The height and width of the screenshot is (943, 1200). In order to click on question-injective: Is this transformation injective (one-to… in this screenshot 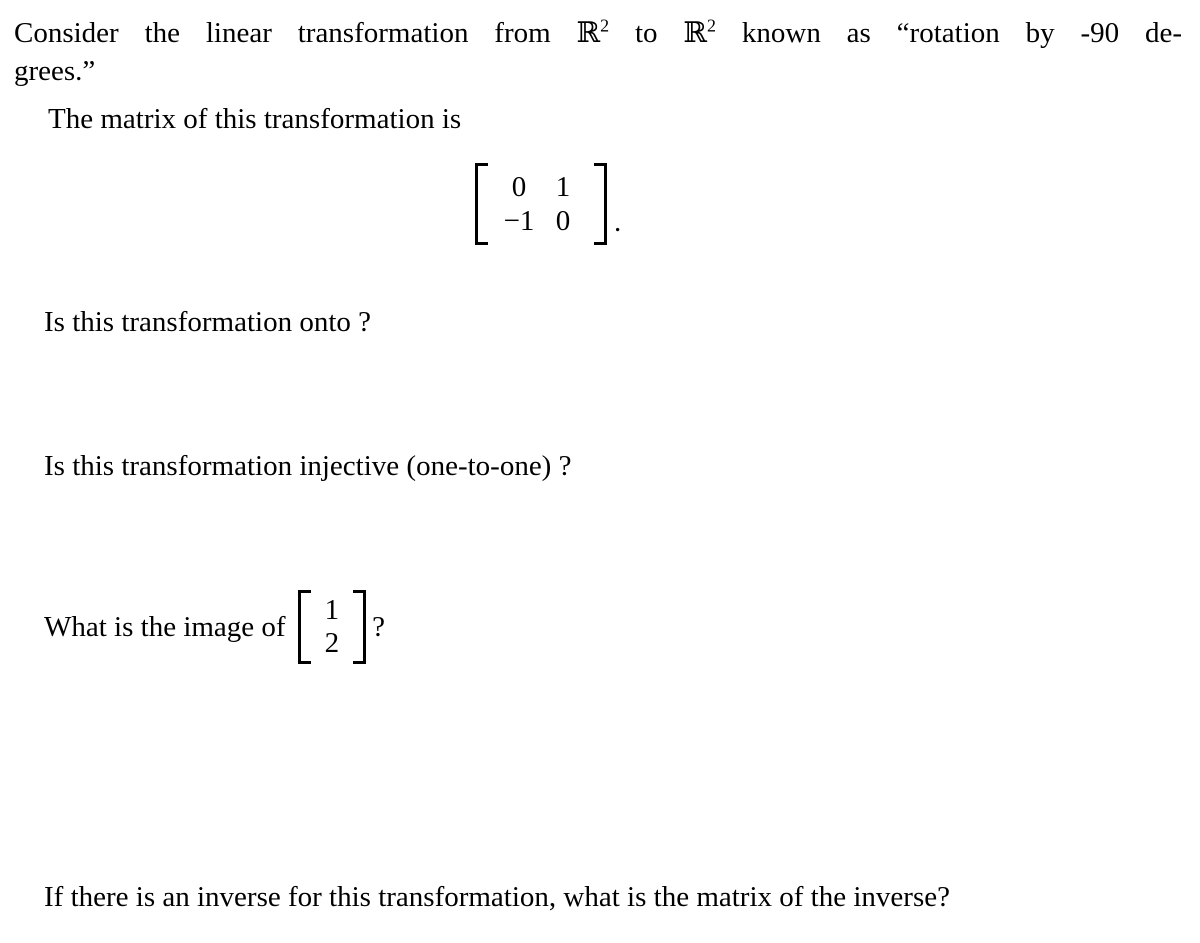, I will do `click(308, 466)`.